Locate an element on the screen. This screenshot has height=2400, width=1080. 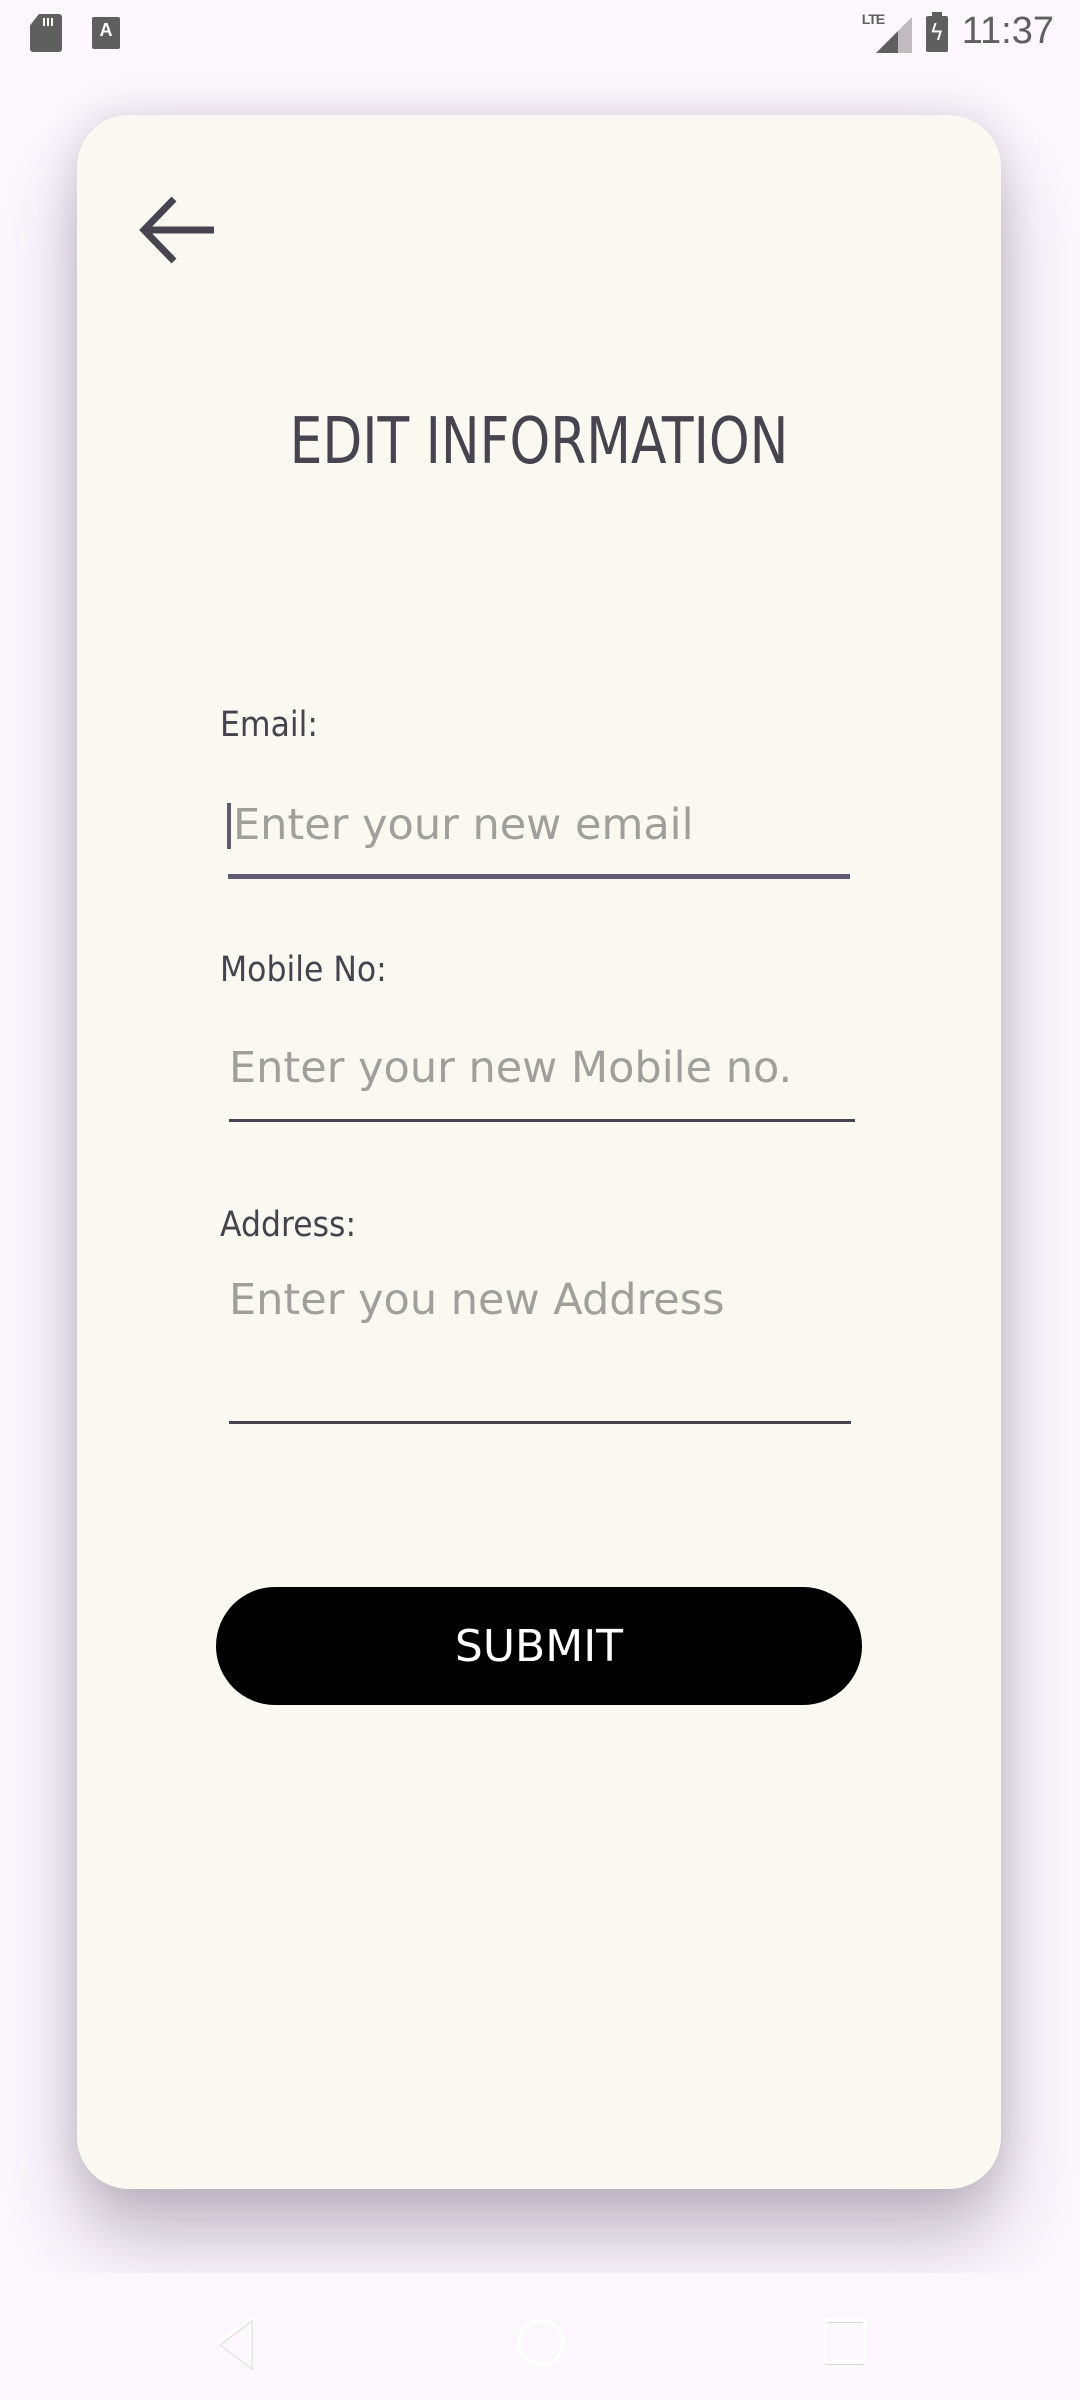
address-label: Address: is located at coordinates (288, 1225).